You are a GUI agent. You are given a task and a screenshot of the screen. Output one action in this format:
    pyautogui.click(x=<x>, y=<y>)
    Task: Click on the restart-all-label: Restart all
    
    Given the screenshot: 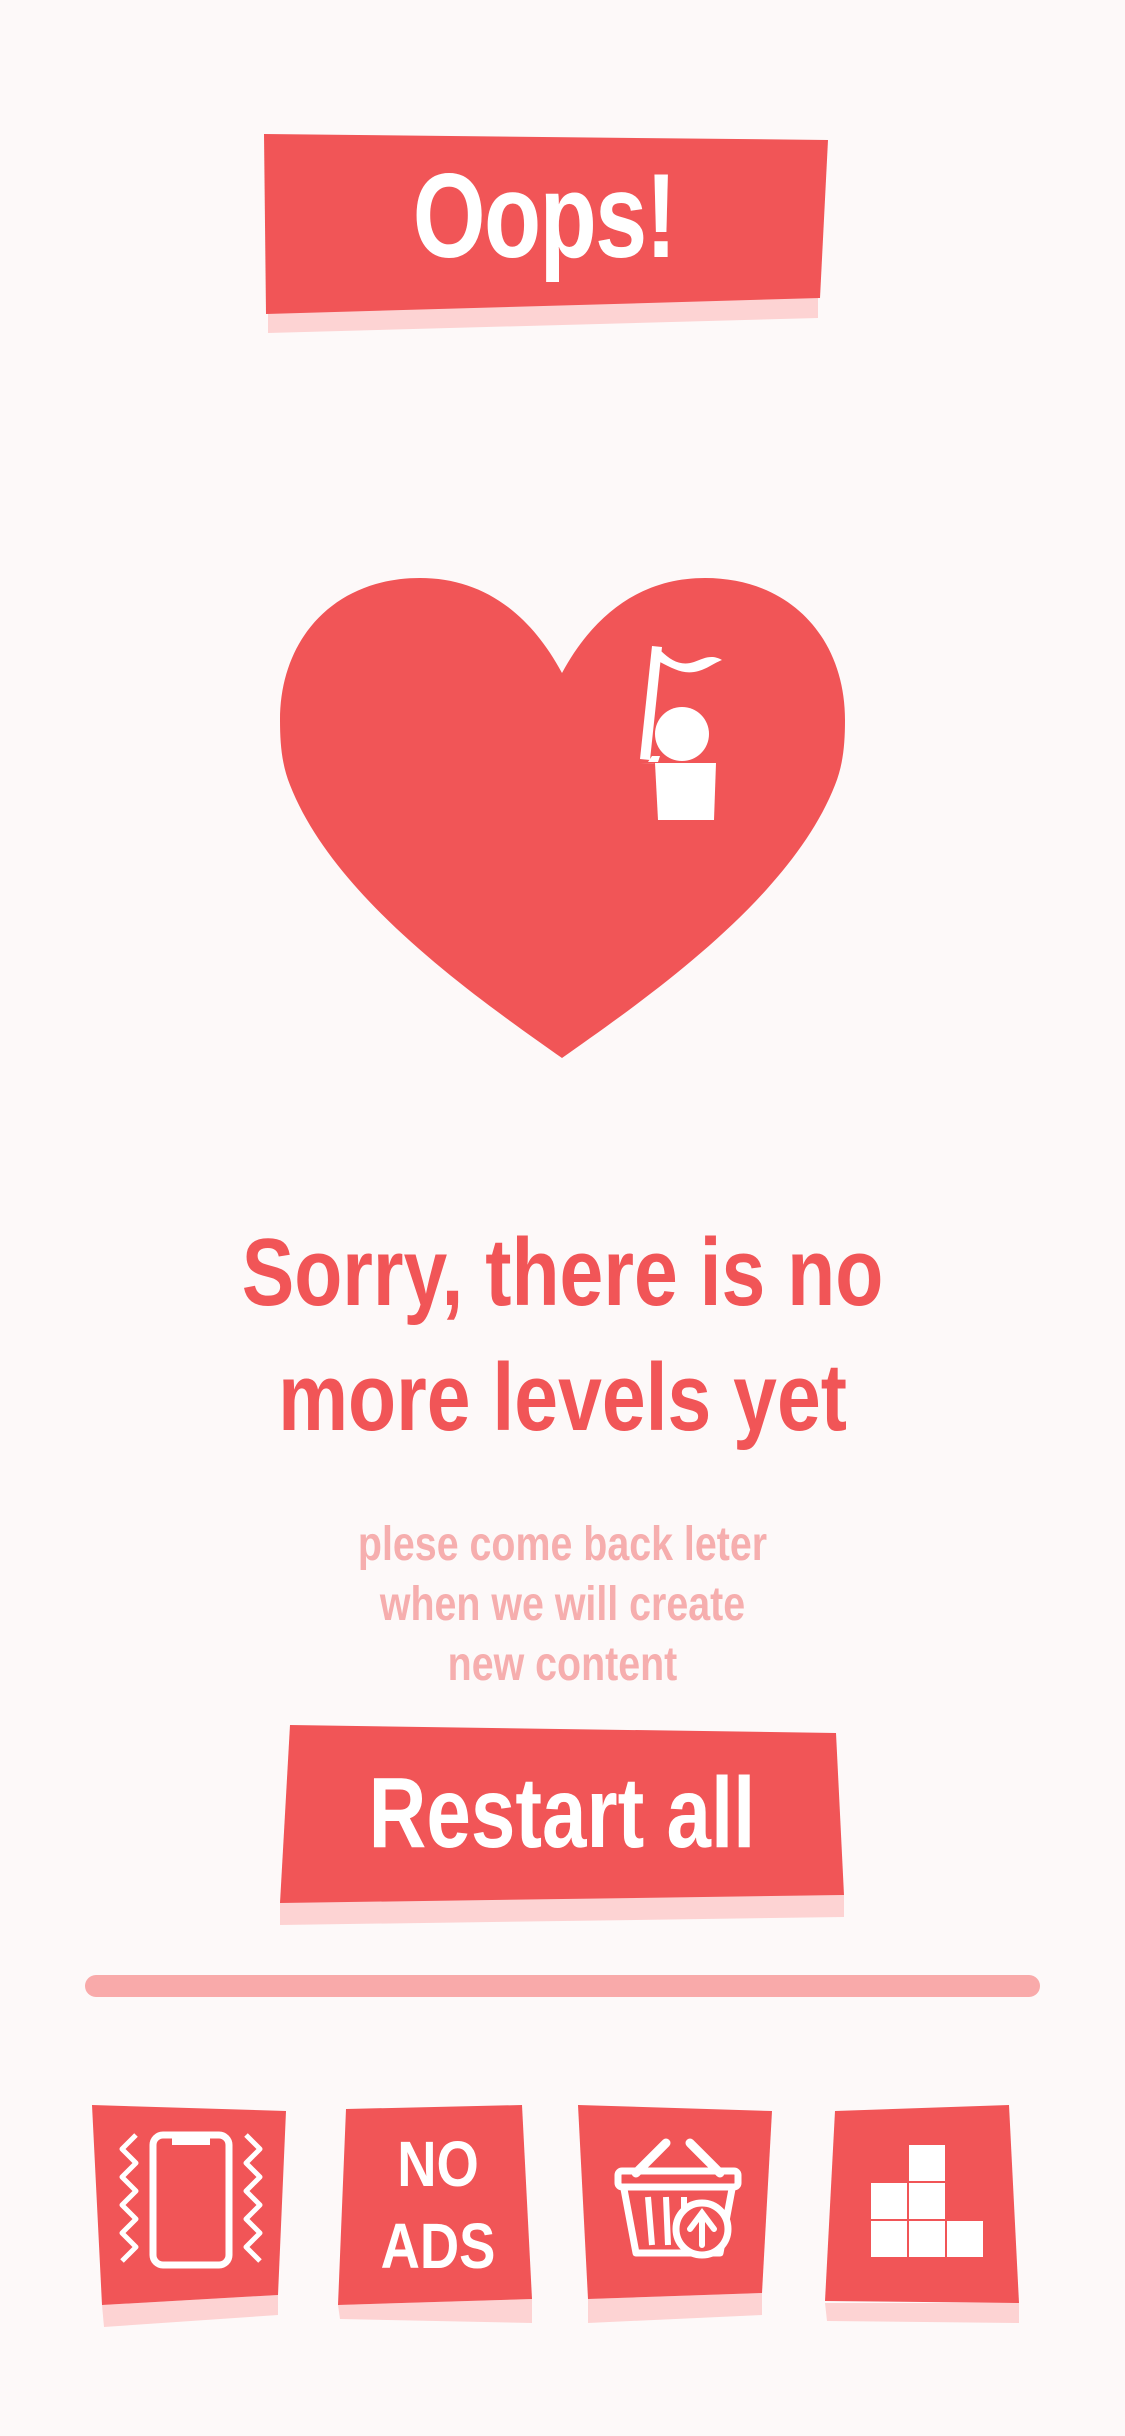 What is the action you would take?
    pyautogui.click(x=562, y=1812)
    